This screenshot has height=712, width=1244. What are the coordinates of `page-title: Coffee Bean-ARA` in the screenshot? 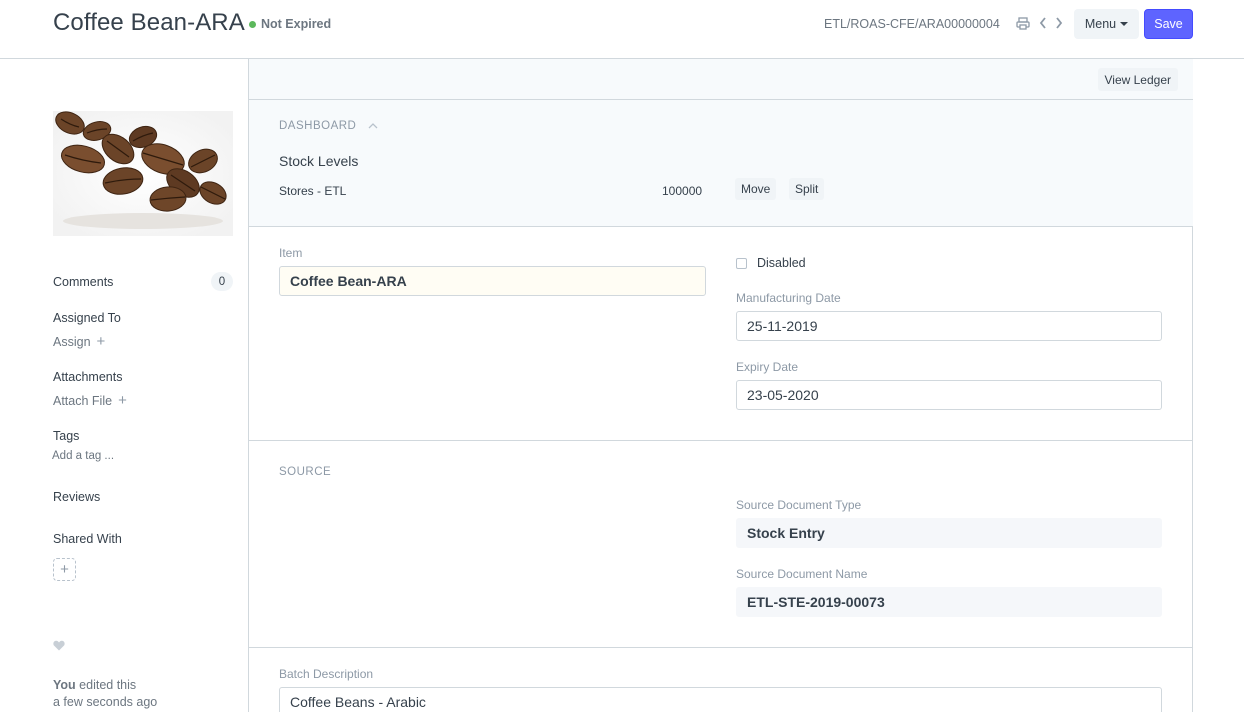 It's located at (149, 22).